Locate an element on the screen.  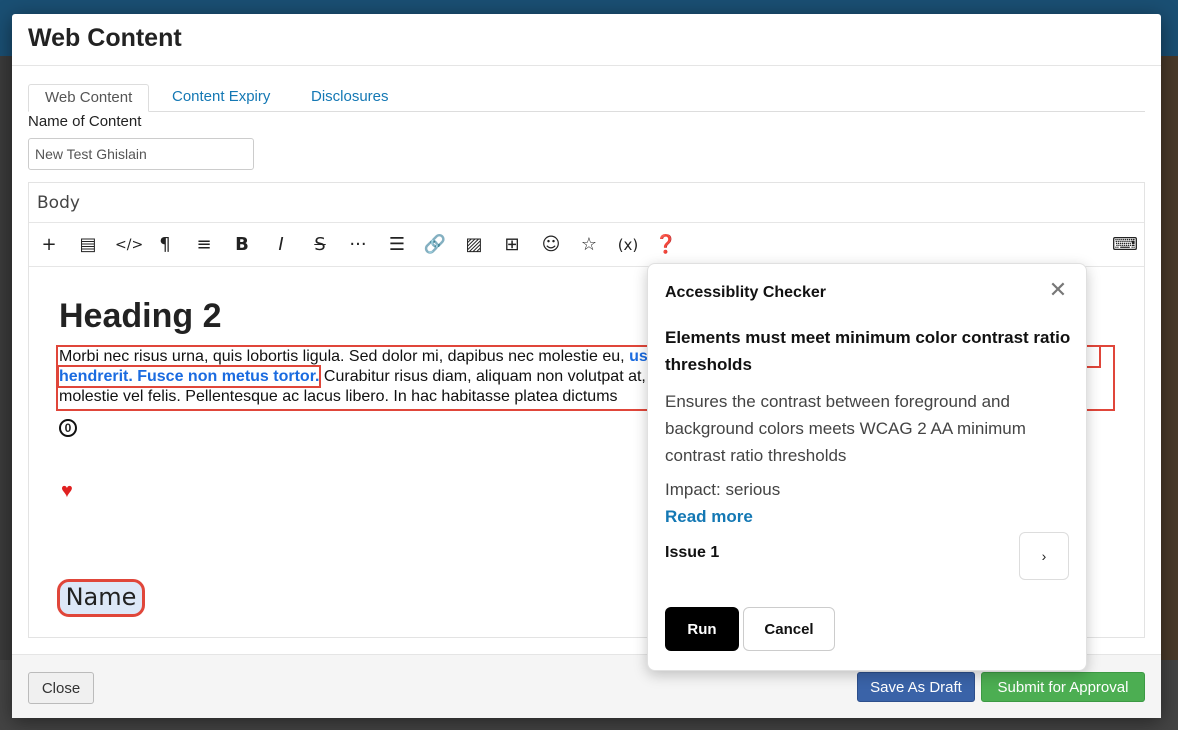
code-icon: </> is located at coordinates (129, 245).